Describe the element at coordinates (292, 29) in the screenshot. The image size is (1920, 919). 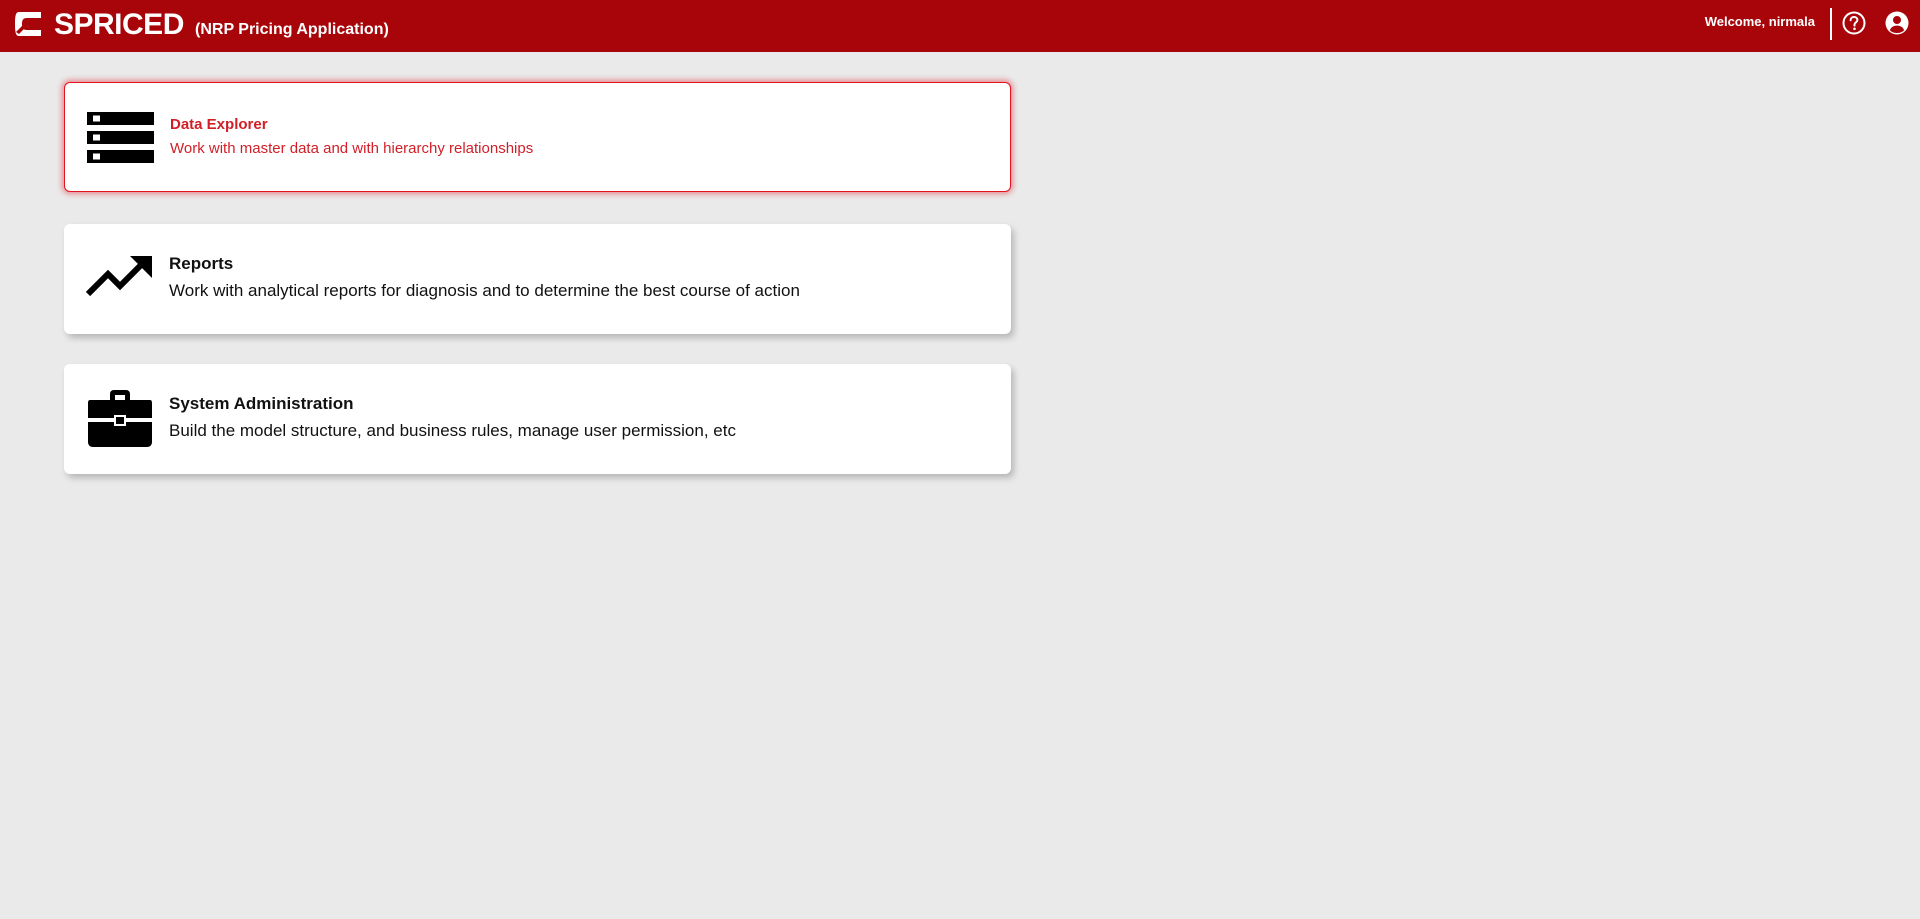
I see `app-subtitle: (NRP Pricing Application)` at that location.